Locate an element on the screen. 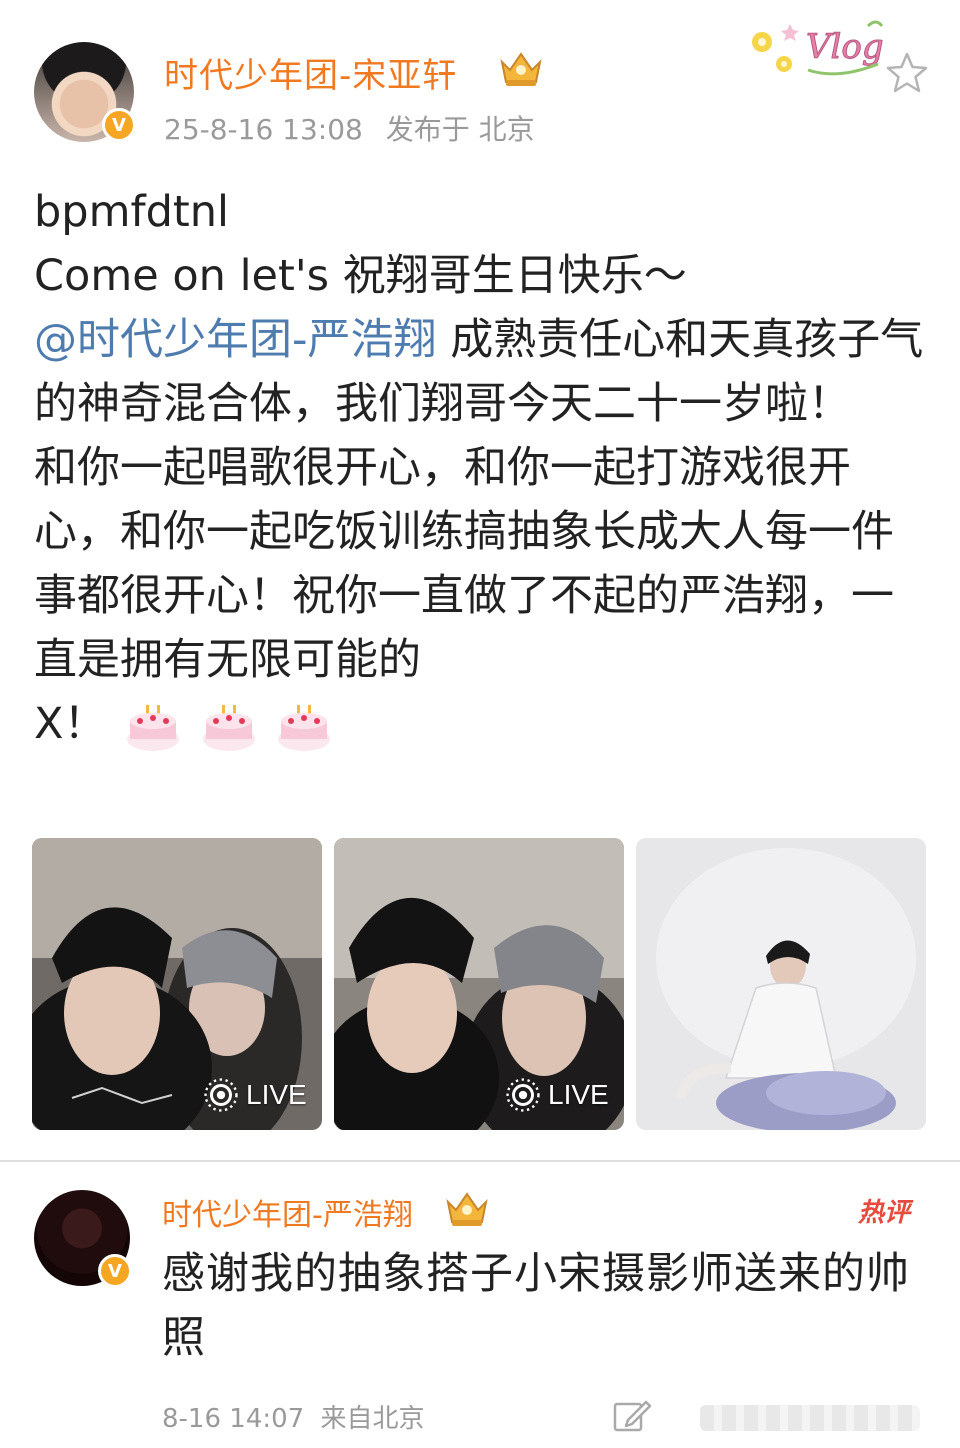 The height and width of the screenshot is (1448, 960). comment-text: 感谢我的抽象搭子小宋摄影师送来的帅照 is located at coordinates (536, 1306).